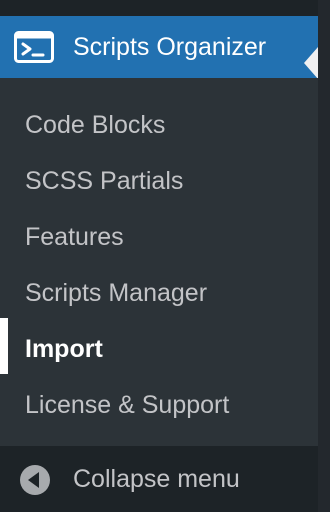  I want to click on submenu-item-features: Features, so click(159, 236).